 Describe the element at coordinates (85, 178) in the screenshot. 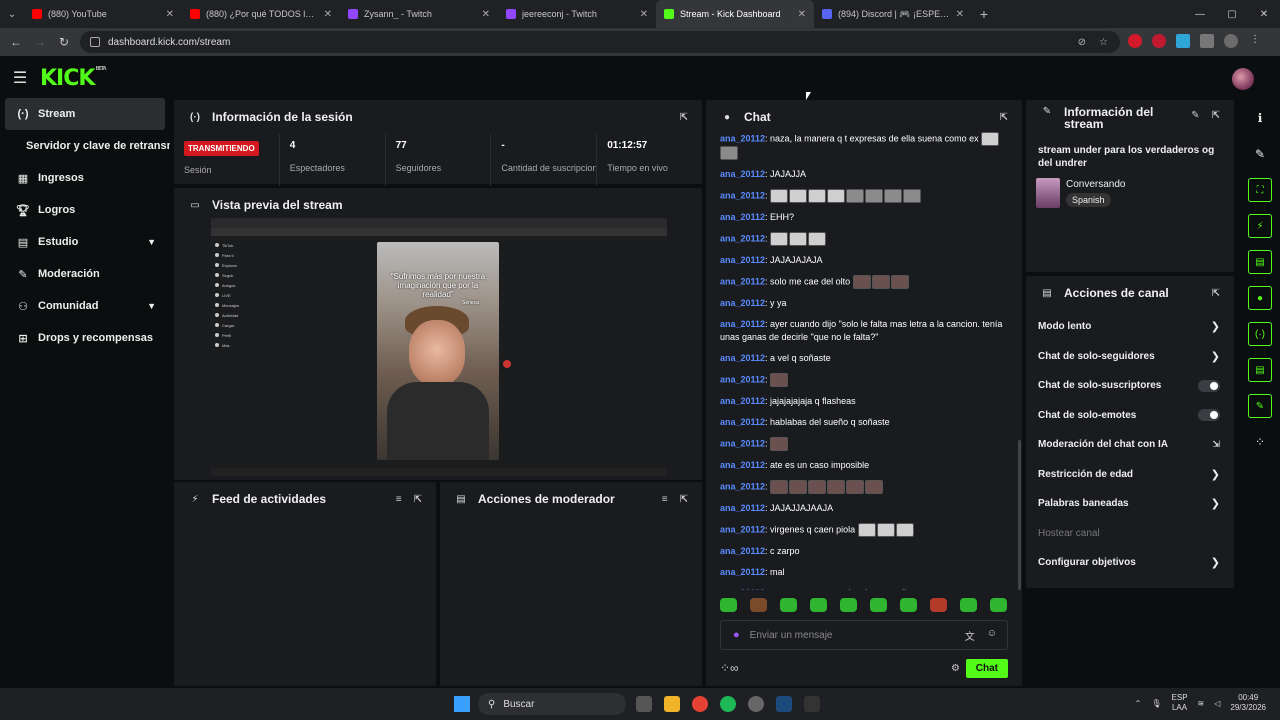

I see `sidebar-item: ▦ Ingresos` at that location.